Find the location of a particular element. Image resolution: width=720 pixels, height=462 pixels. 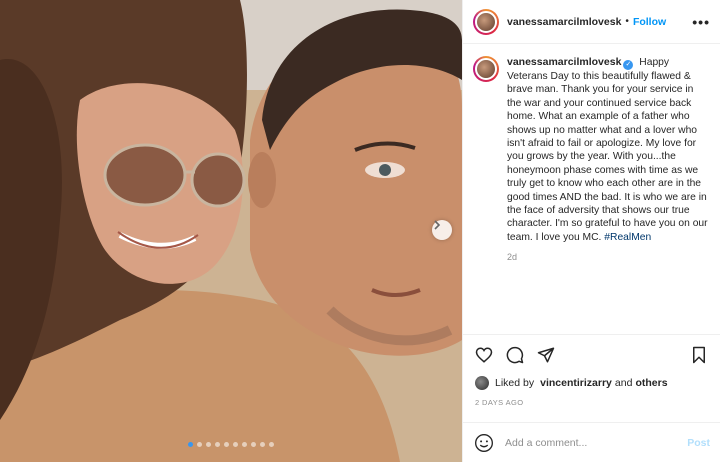

bookmark-icon is located at coordinates (699, 354).